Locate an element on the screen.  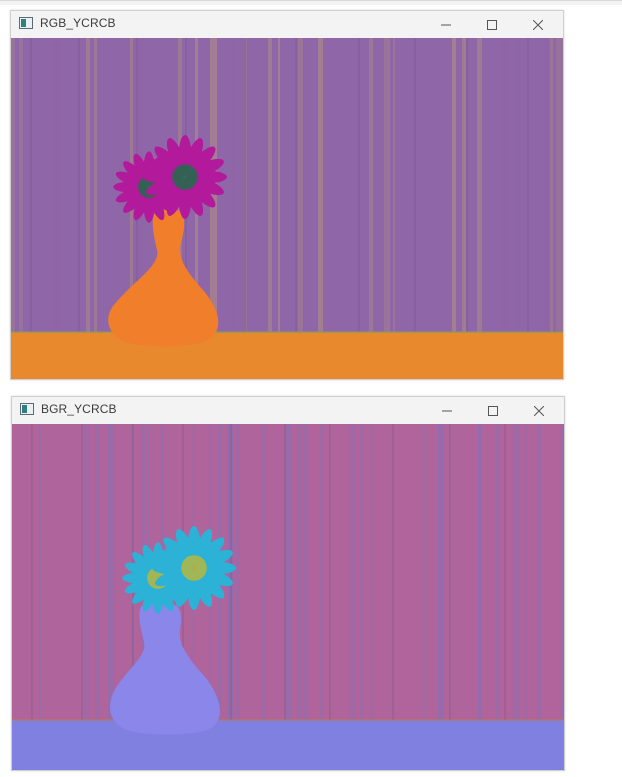
top-edge-strip is located at coordinates (311, 2).